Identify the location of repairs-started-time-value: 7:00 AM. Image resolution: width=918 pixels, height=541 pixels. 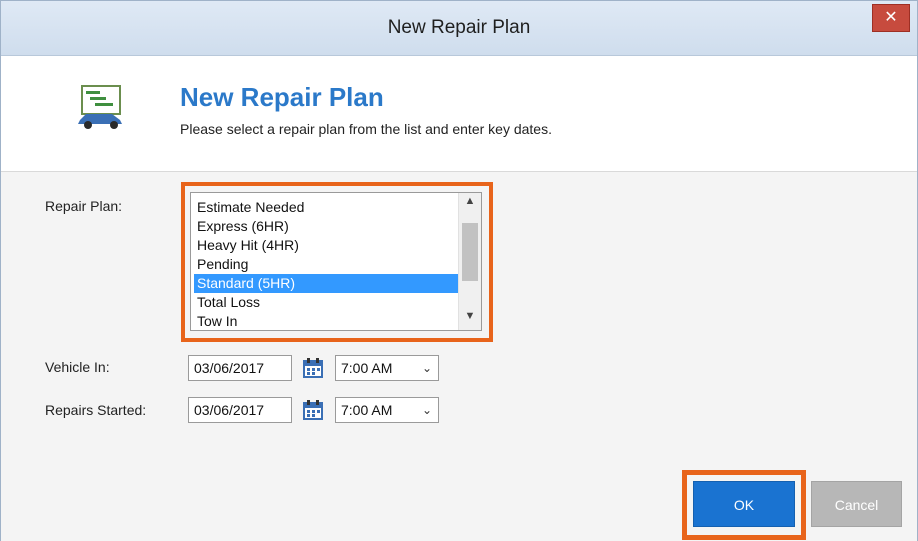
(367, 410).